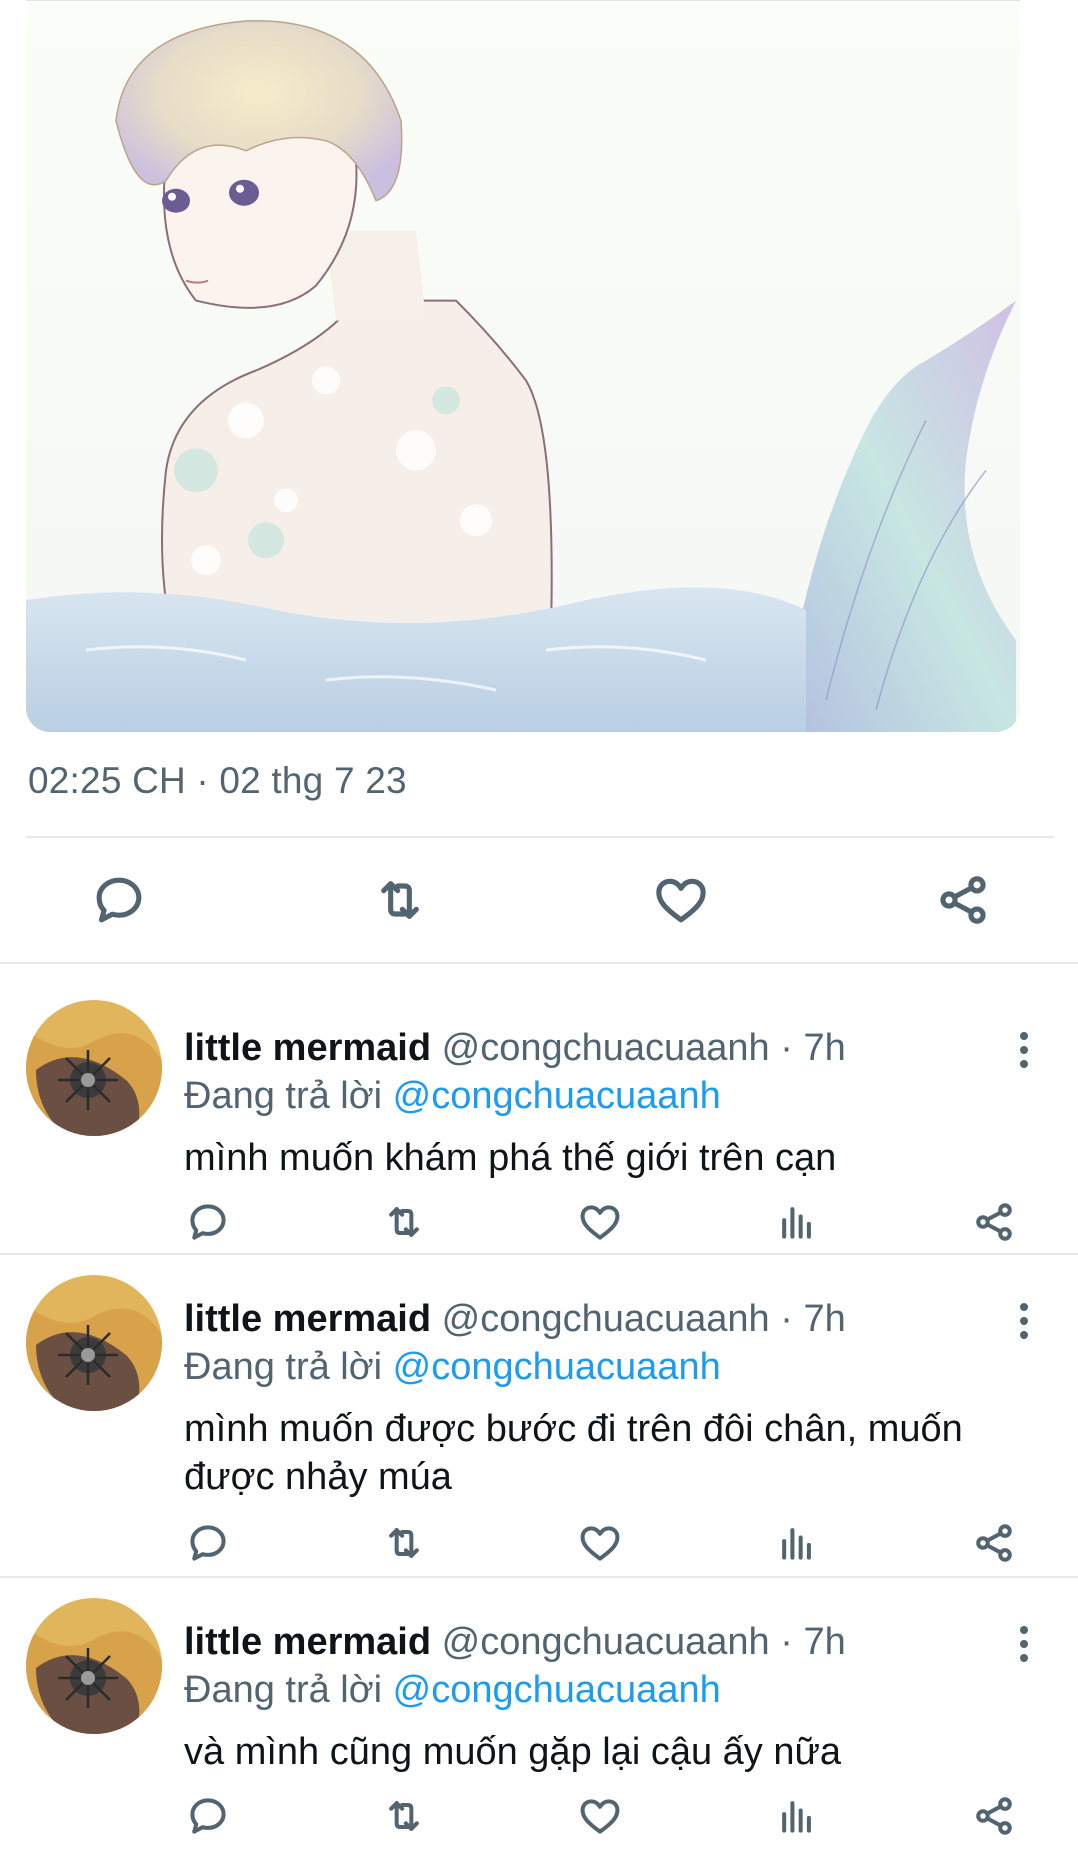  Describe the element at coordinates (510, 1158) in the screenshot. I see `reply-text: mình muốn khám phá thế giới trên cạn` at that location.